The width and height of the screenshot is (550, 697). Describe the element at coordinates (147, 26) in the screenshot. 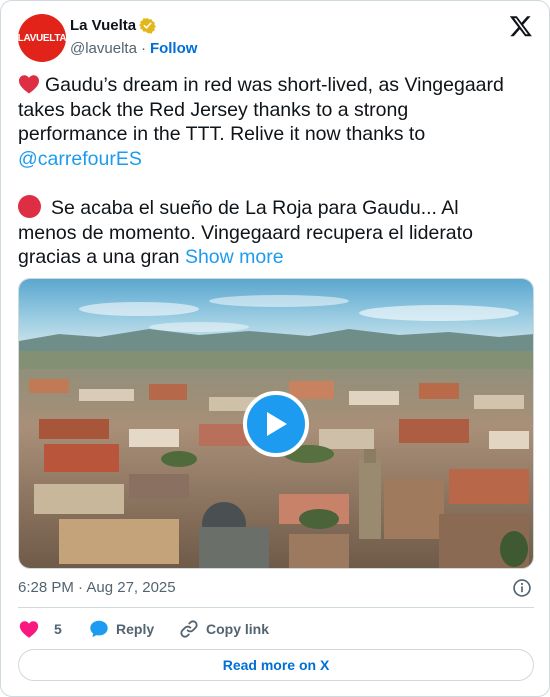

I see `verified-badge-icon` at that location.